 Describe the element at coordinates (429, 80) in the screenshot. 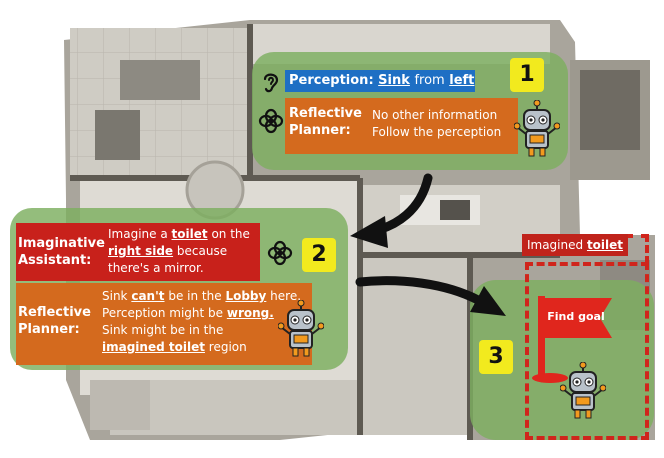

I see `perception-from: from` at that location.